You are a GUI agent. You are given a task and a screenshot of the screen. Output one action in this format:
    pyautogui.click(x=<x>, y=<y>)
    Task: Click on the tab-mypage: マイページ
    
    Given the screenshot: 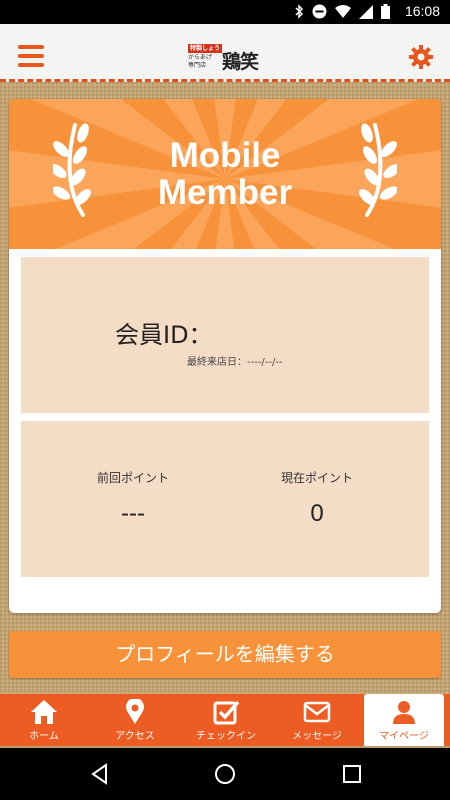 What is the action you would take?
    pyautogui.click(x=404, y=720)
    